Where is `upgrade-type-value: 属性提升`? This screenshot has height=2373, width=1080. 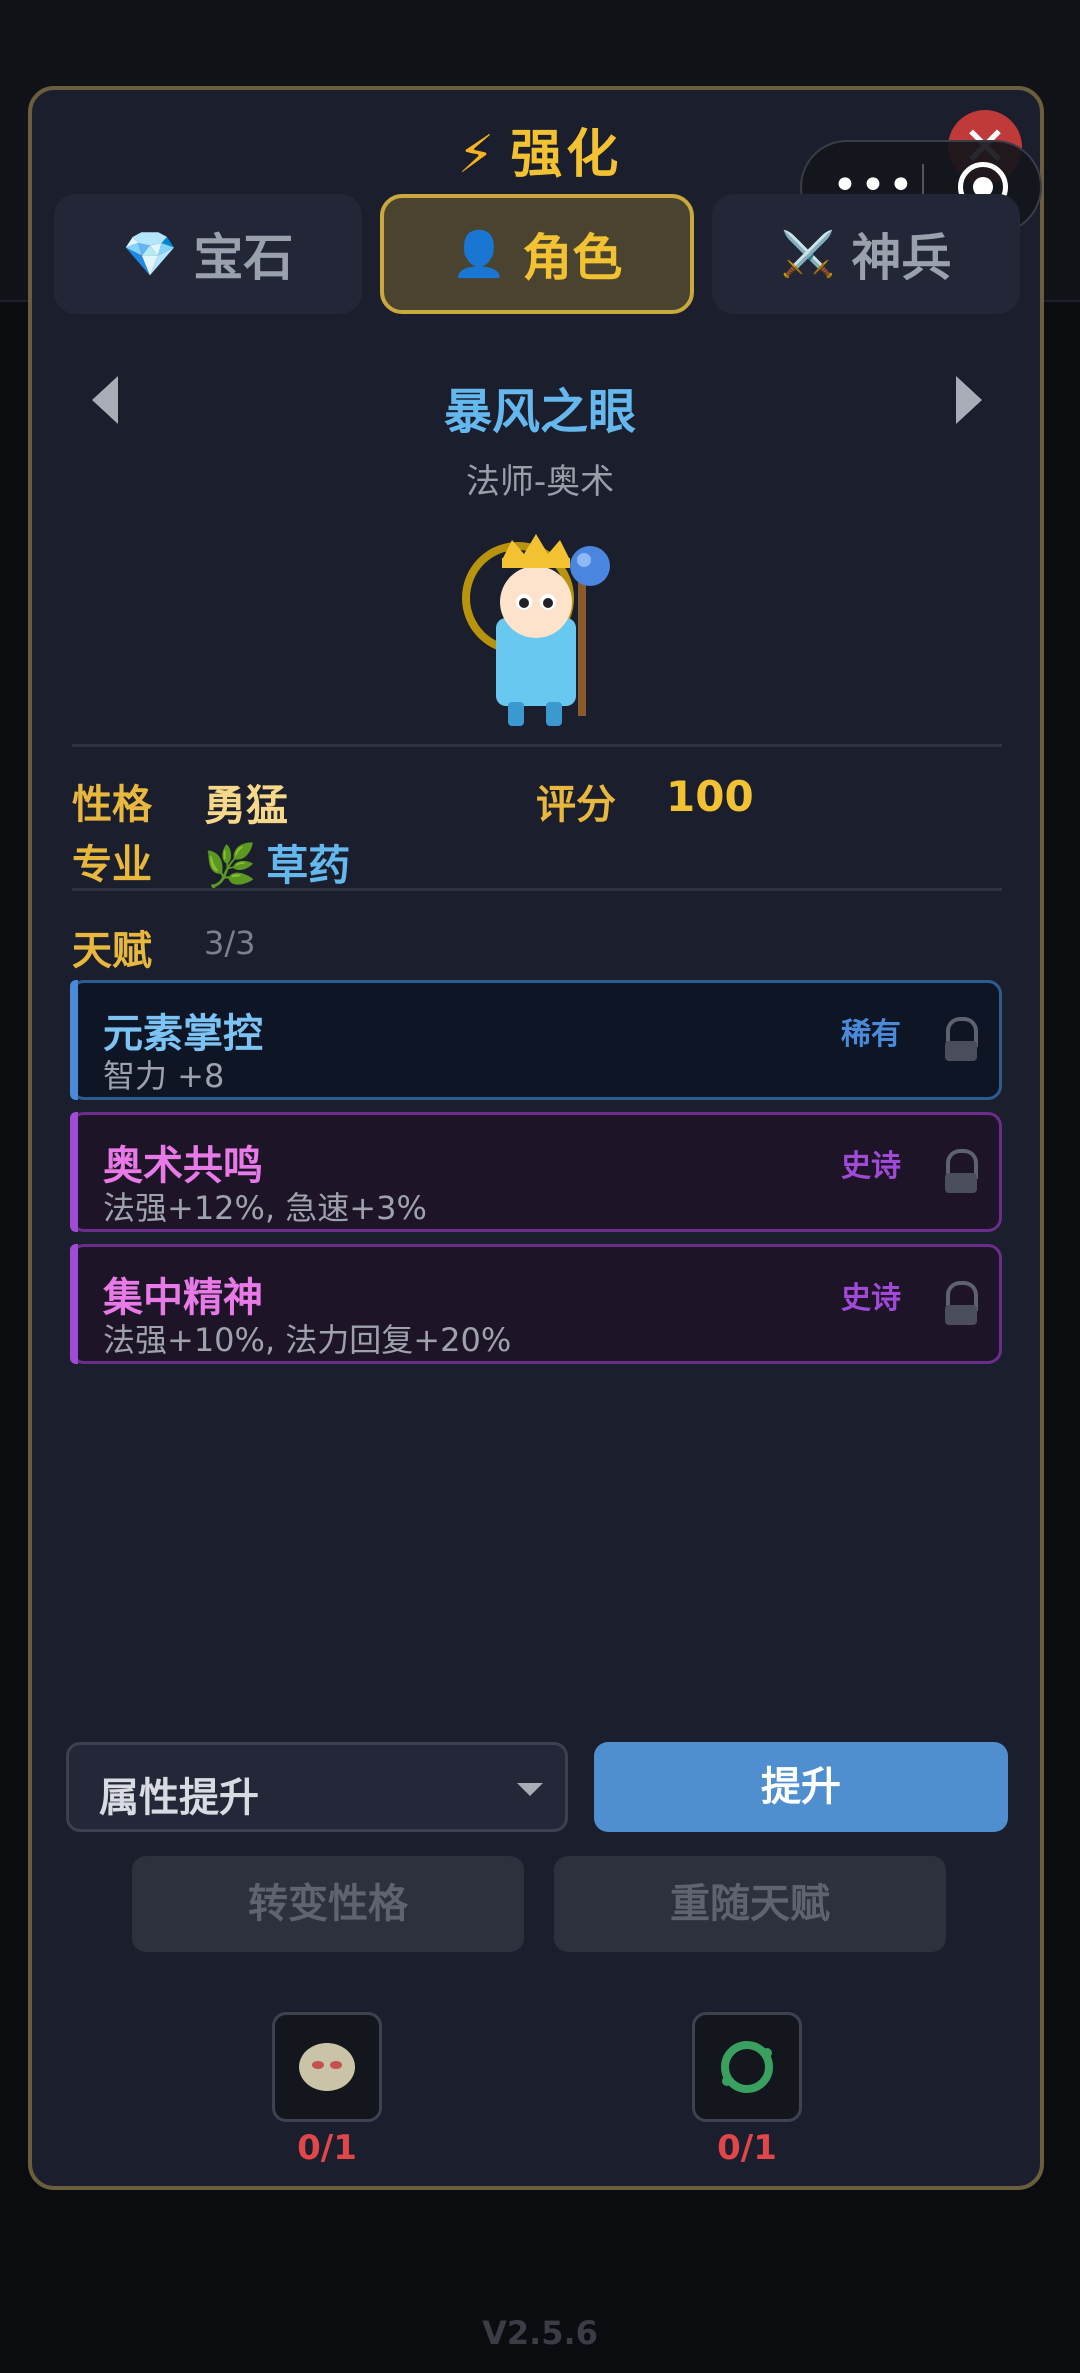 upgrade-type-value: 属性提升 is located at coordinates (179, 1798).